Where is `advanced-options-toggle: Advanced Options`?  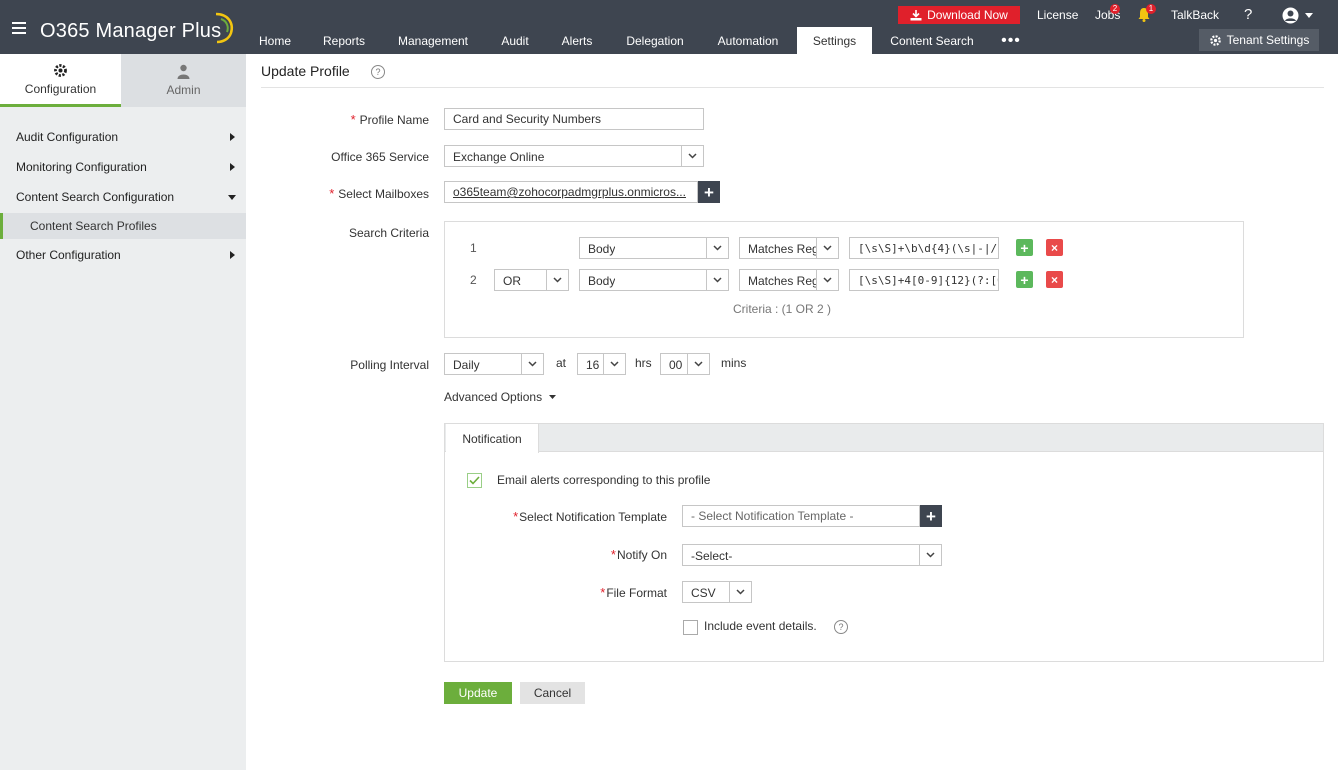 advanced-options-toggle: Advanced Options is located at coordinates (500, 397).